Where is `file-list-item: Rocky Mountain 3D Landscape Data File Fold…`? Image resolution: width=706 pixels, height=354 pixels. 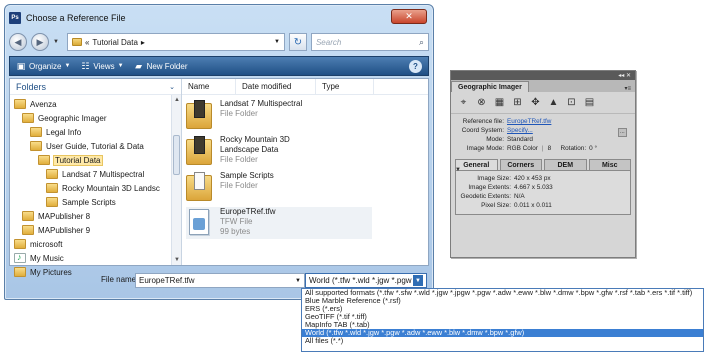
file-list-item: Rocky Mountain 3D Landscape Data File Fold… is located at coordinates (307, 151).